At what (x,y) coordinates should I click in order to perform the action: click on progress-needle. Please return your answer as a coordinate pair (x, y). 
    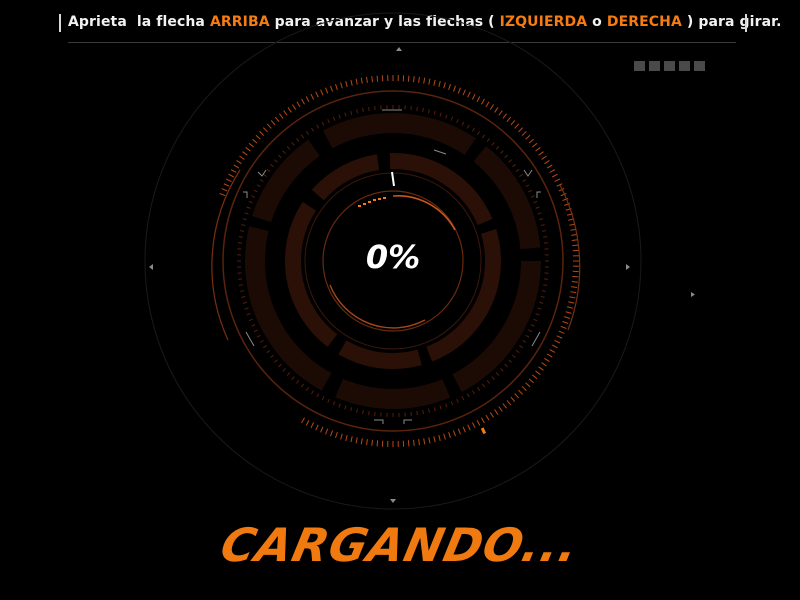
    Looking at the image, I should click on (393, 179).